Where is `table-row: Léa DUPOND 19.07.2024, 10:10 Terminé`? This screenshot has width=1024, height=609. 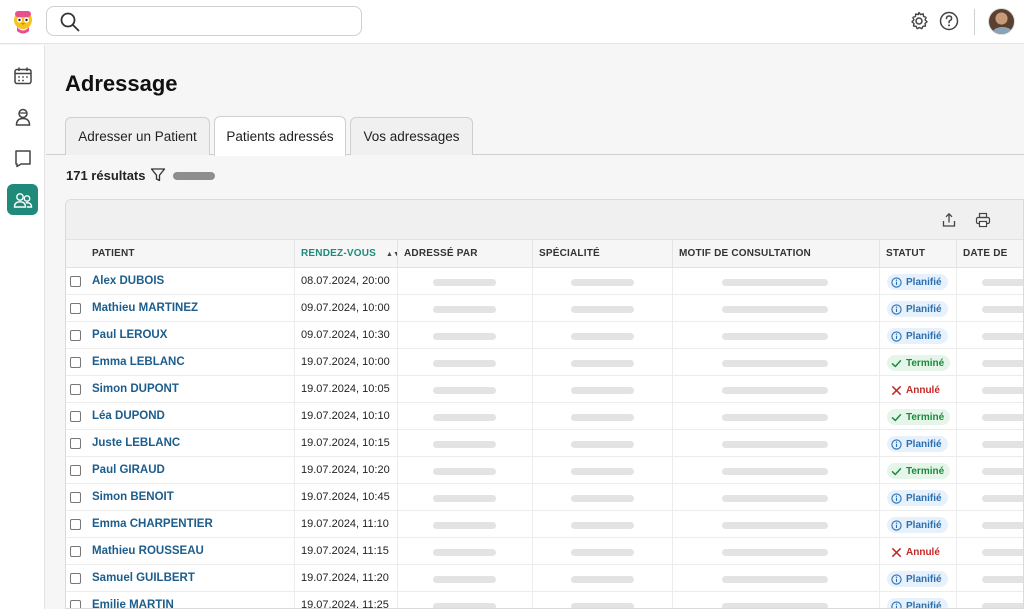
table-row: Léa DUPOND 19.07.2024, 10:10 Terminé is located at coordinates (544, 416).